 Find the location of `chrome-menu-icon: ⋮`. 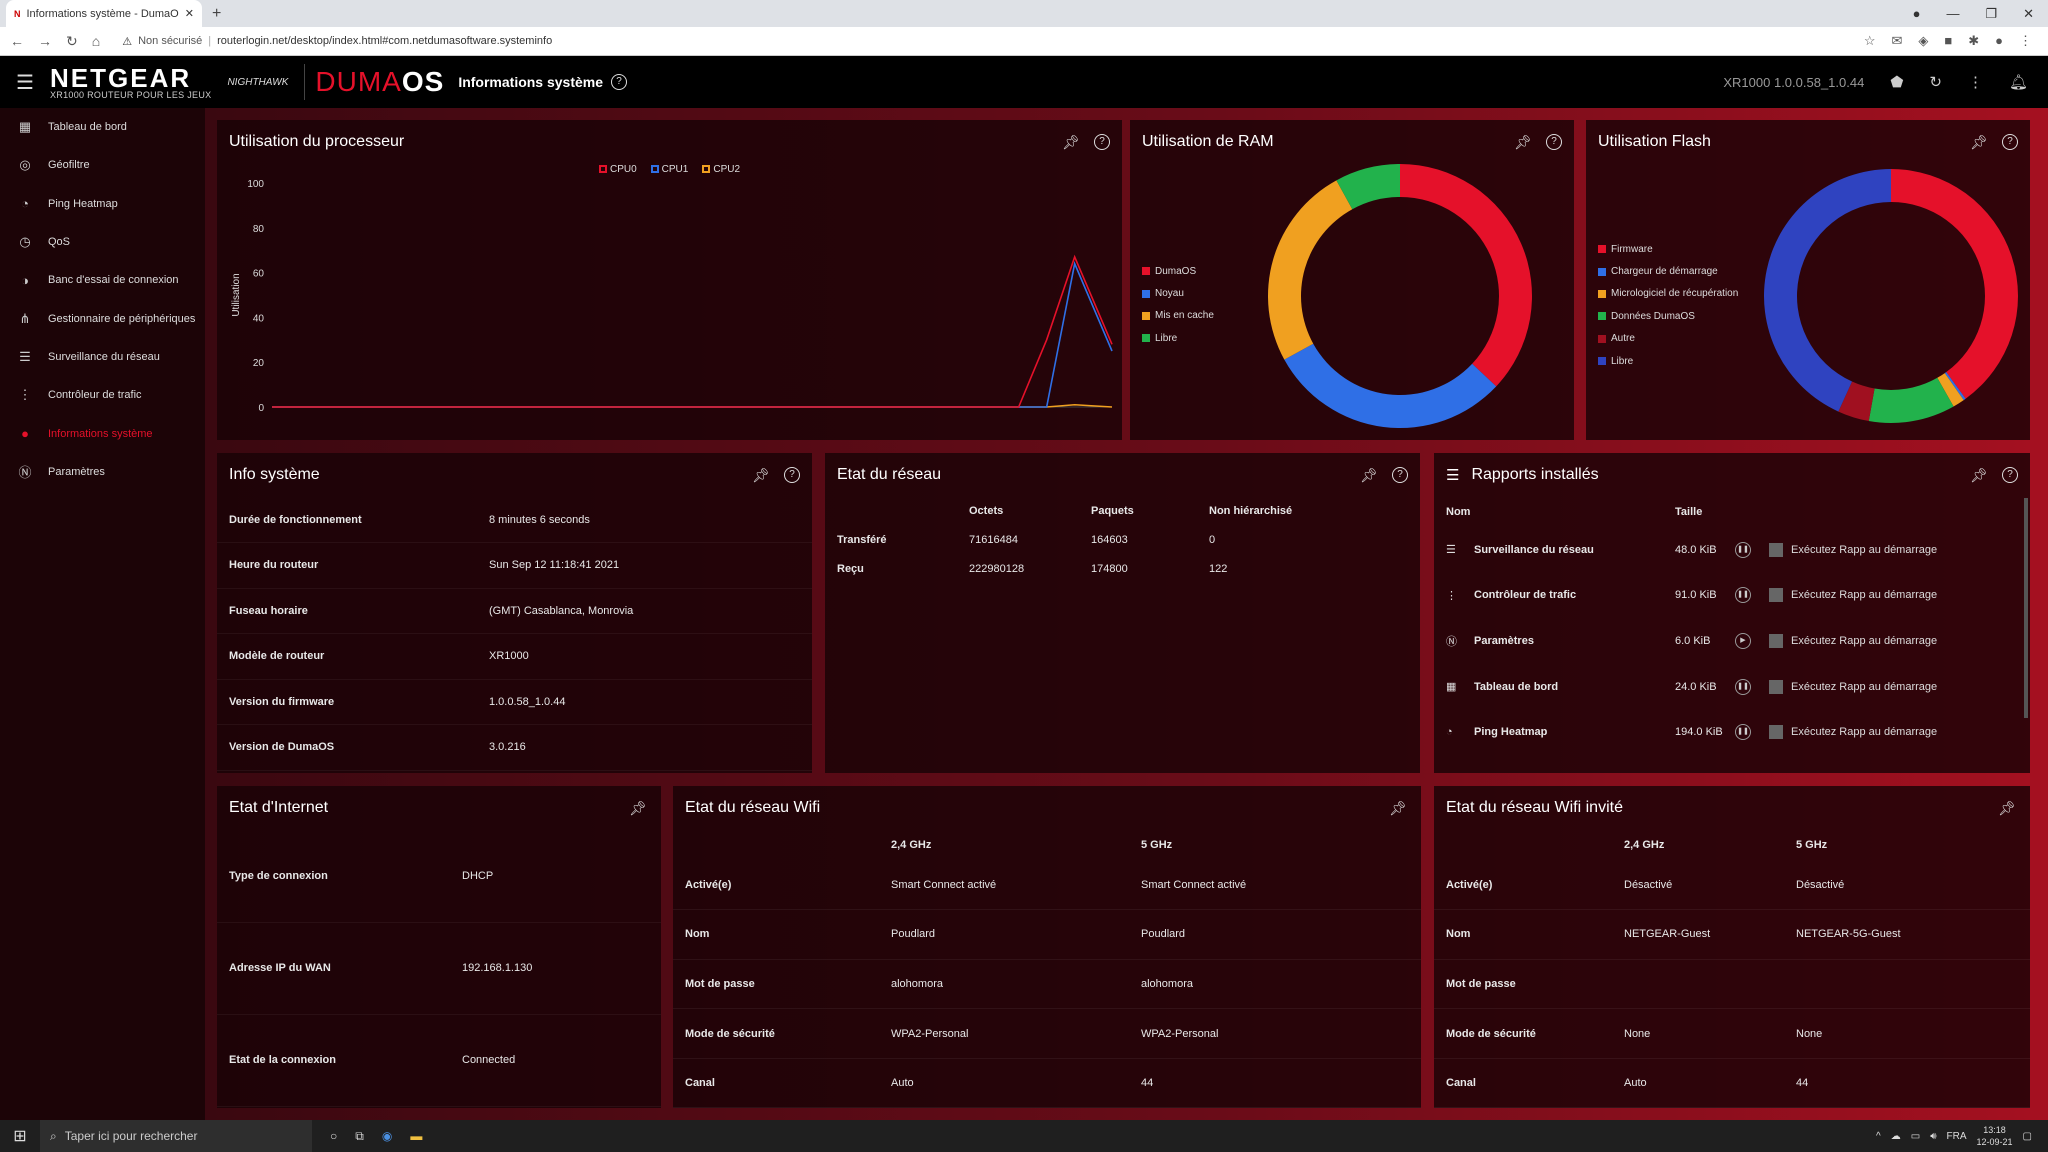

chrome-menu-icon: ⋮ is located at coordinates (2025, 41).